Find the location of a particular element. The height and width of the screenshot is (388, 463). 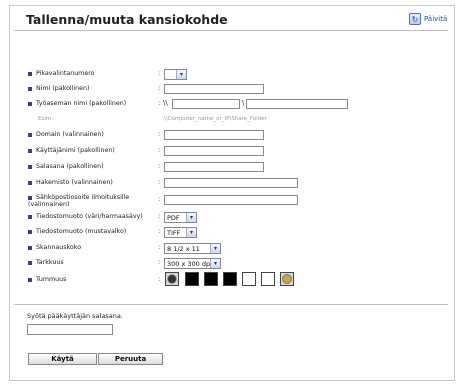

domain-input is located at coordinates (214, 135).